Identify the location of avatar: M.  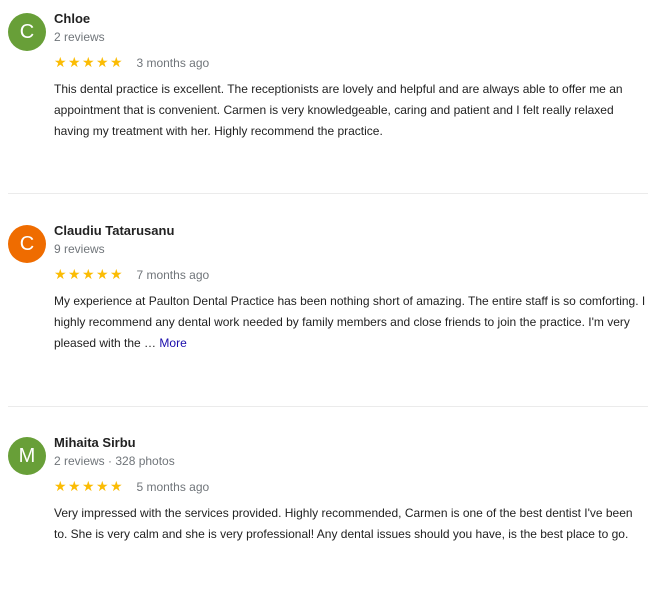
(27, 456).